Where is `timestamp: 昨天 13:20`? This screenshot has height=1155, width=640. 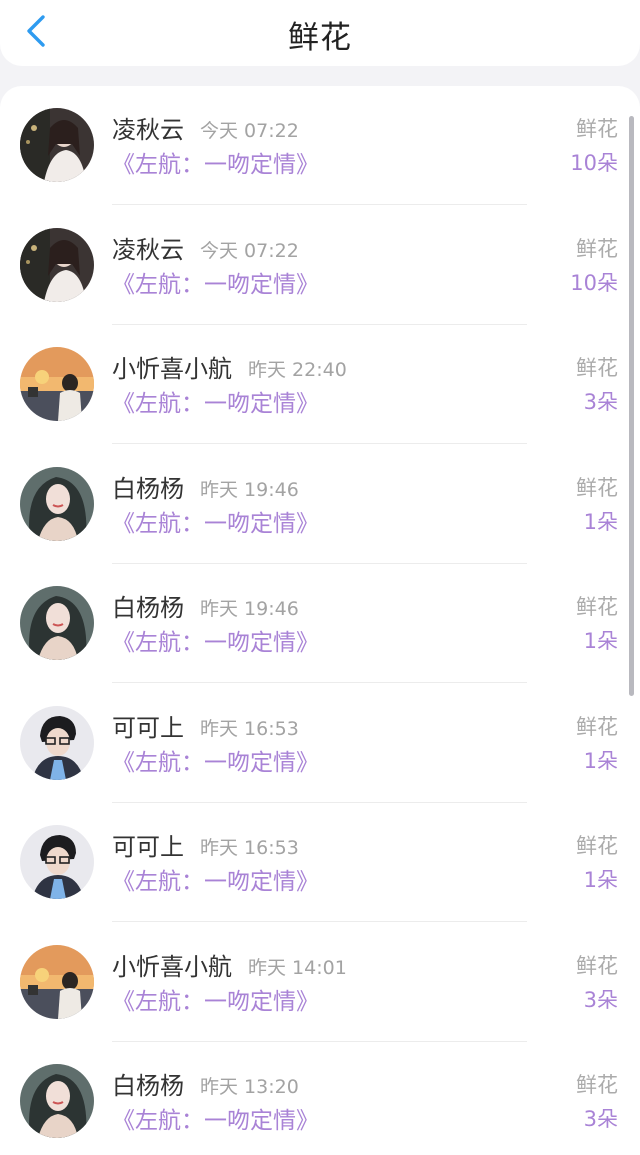 timestamp: 昨天 13:20 is located at coordinates (249, 1087).